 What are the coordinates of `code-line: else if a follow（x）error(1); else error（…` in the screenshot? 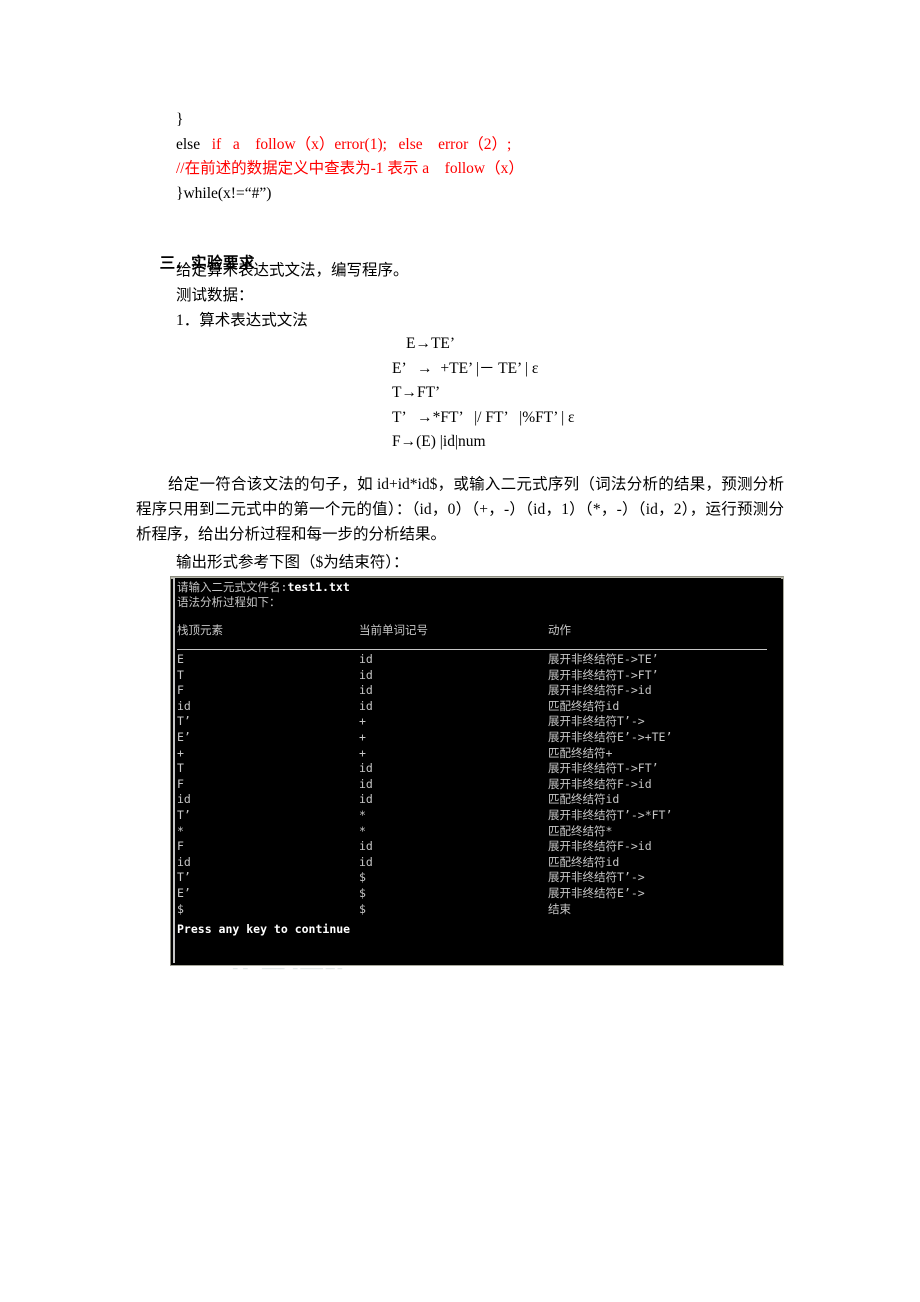 It's located at (350, 145).